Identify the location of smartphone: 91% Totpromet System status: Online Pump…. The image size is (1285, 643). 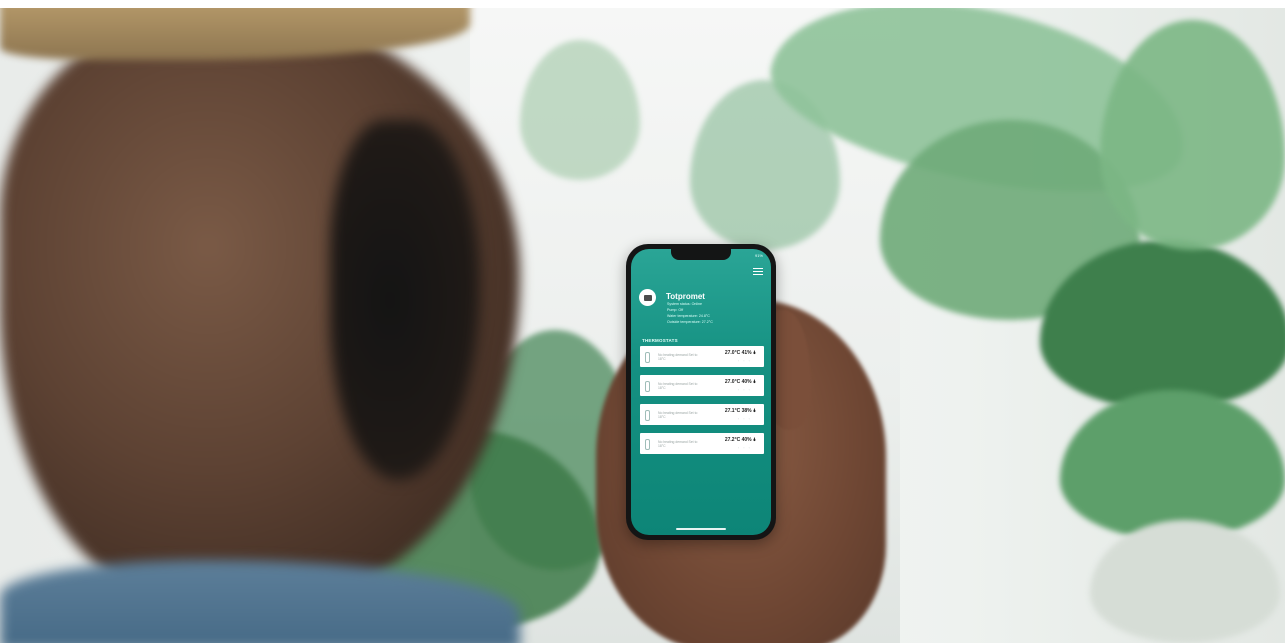
(701, 392).